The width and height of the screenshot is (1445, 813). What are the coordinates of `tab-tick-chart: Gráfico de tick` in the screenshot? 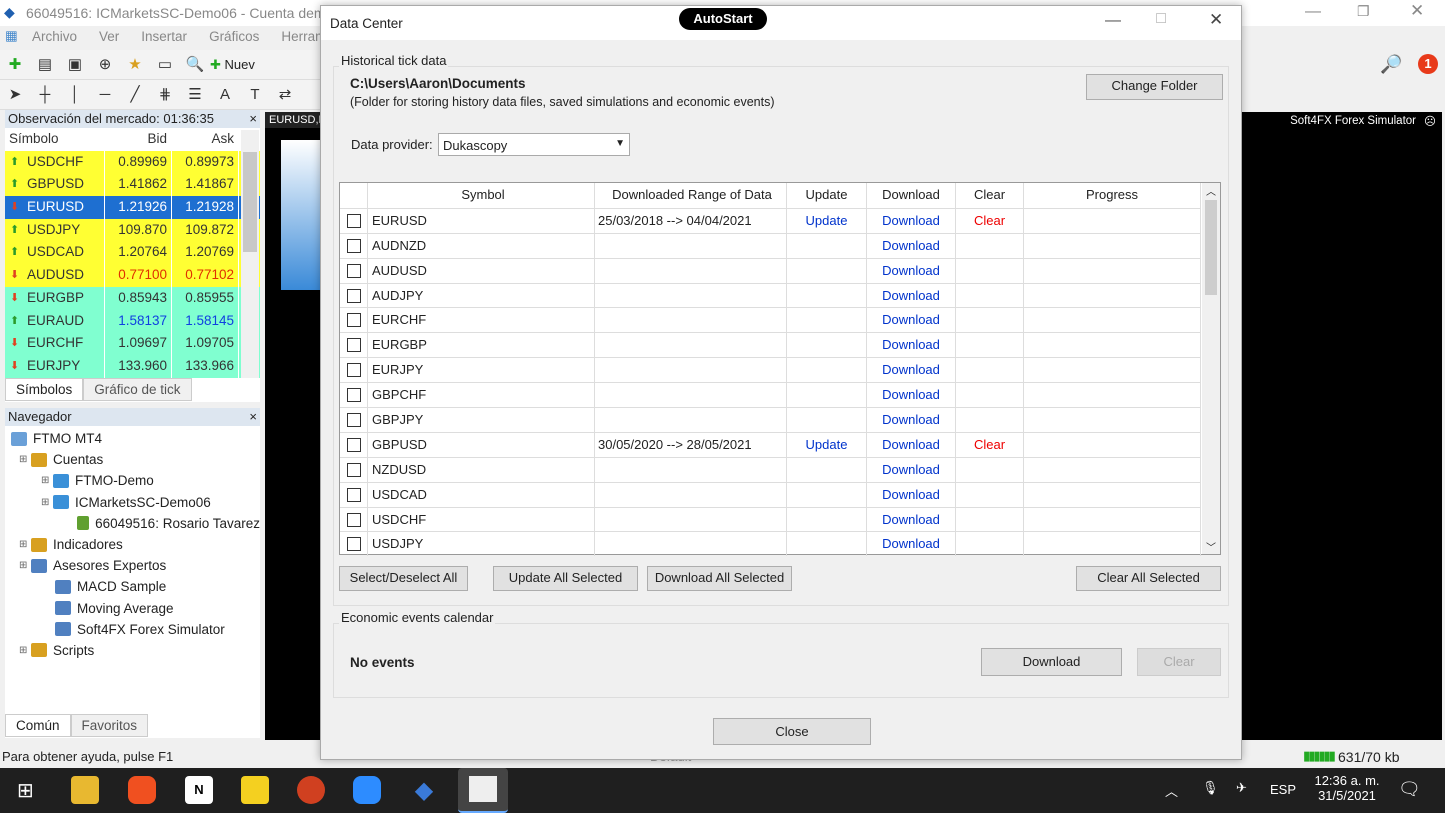 It's located at (137, 389).